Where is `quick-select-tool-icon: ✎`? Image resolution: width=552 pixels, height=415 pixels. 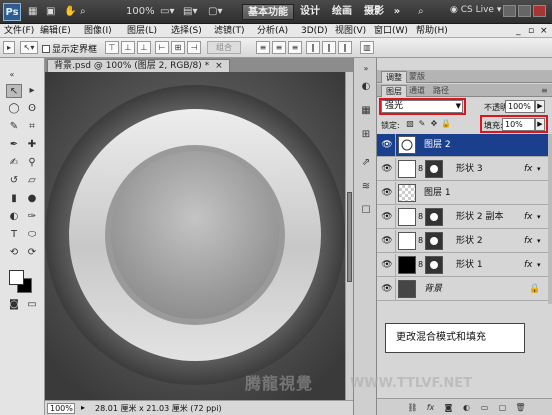 quick-select-tool-icon: ✎ is located at coordinates (14, 127).